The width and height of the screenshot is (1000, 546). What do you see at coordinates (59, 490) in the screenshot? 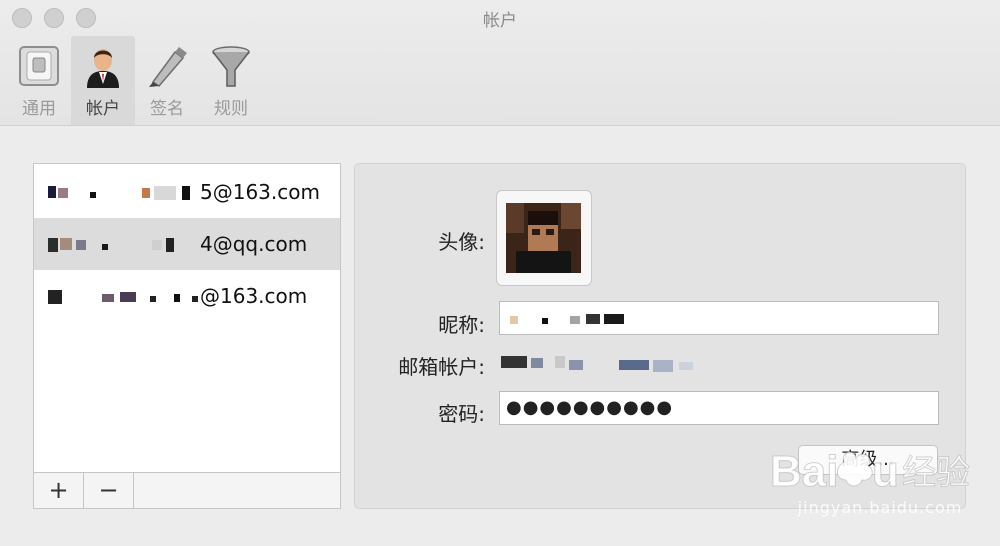
I see `add-account-button: +` at bounding box center [59, 490].